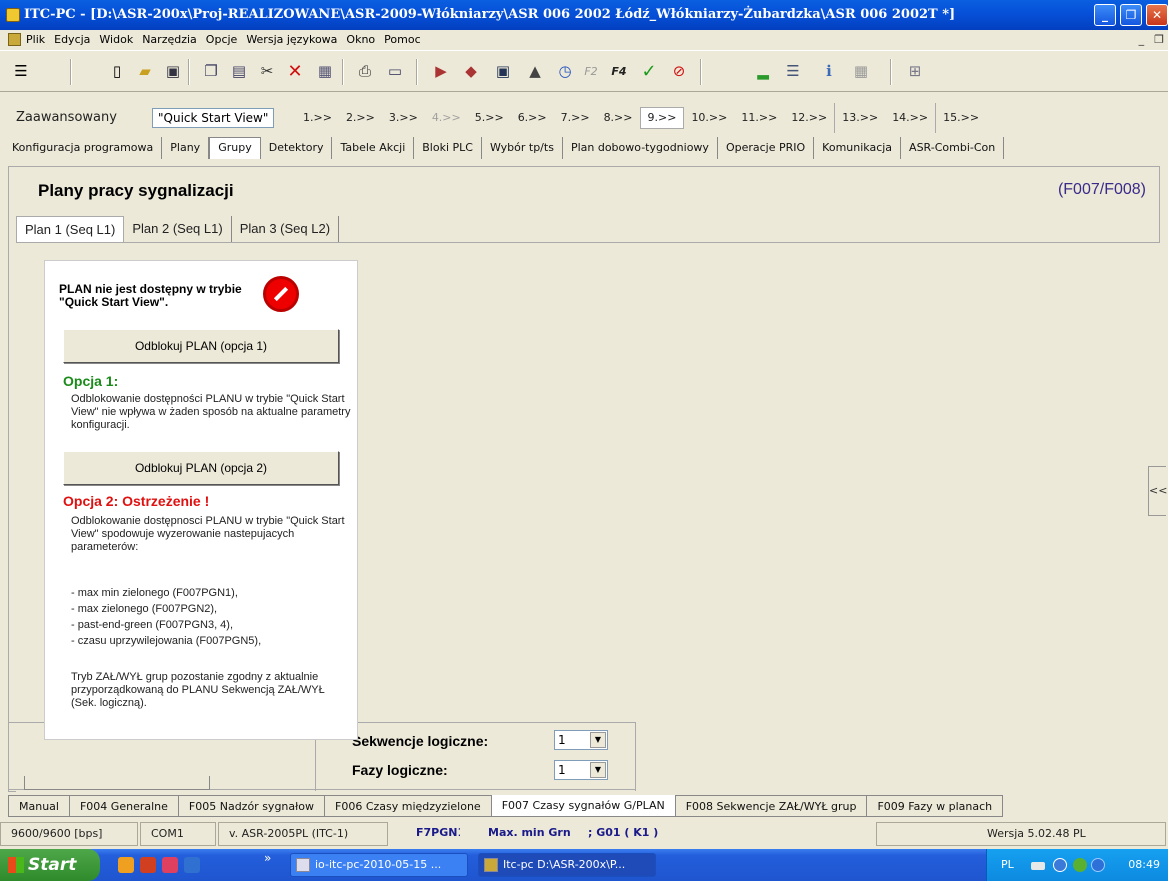  What do you see at coordinates (1007, 865) in the screenshot?
I see `language-indicator: PL` at bounding box center [1007, 865].